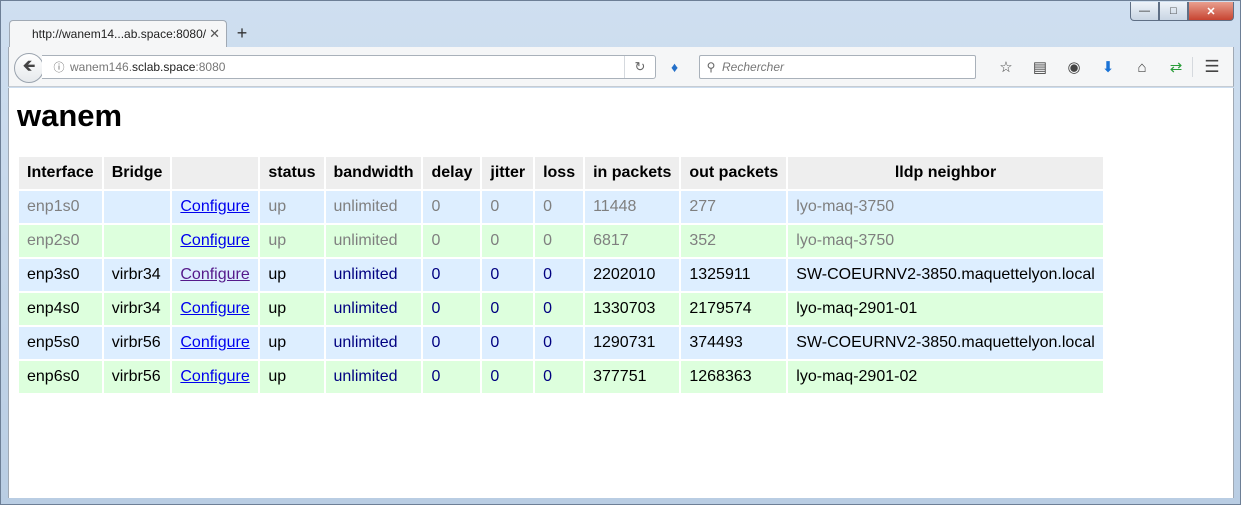 The height and width of the screenshot is (505, 1241). I want to click on tab-bar: http://wanem14...ab.space:8080/ ✕ +, so click(133, 33).